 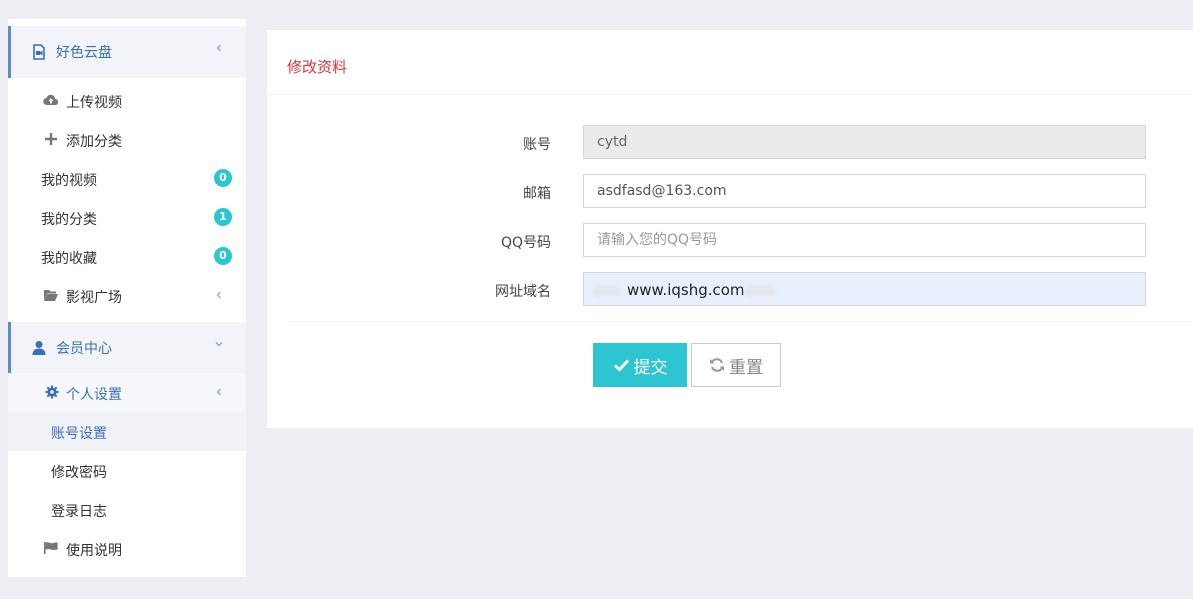 I want to click on sidebar-item-add-category: 添加分类, so click(x=127, y=139).